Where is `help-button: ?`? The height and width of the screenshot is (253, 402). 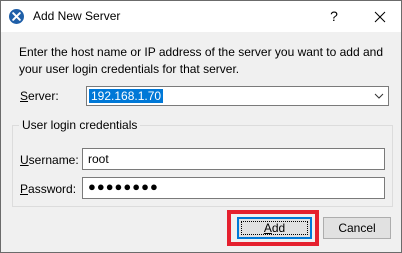 help-button: ? is located at coordinates (334, 16).